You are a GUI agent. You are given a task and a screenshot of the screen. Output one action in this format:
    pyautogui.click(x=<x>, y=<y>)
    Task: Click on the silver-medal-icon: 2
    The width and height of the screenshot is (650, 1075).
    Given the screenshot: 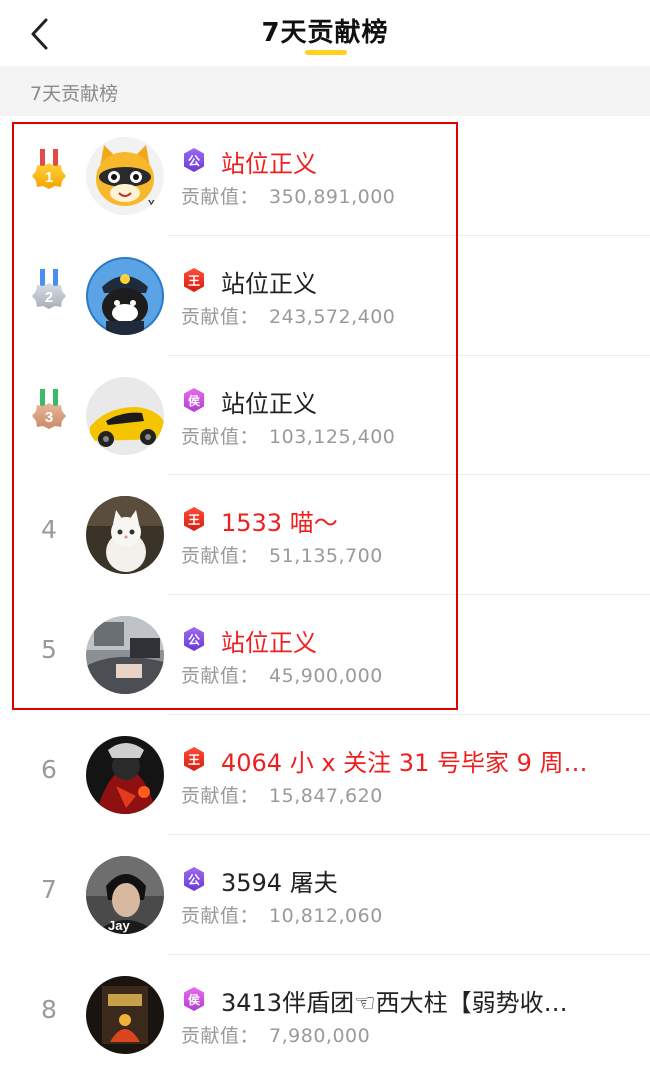 What is the action you would take?
    pyautogui.click(x=49, y=288)
    